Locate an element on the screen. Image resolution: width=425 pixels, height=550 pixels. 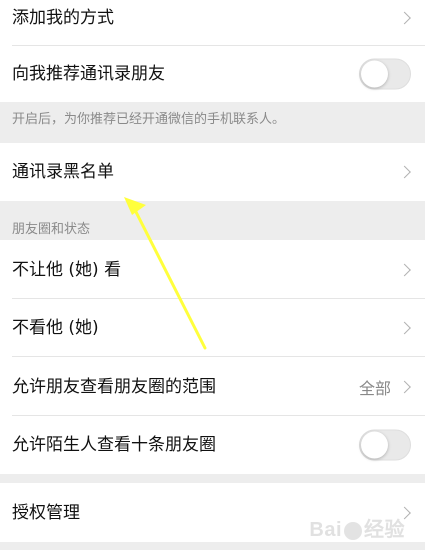
stranger-ten-posts-label: 允许陌生人查看十条朋友圈 is located at coordinates (114, 445).